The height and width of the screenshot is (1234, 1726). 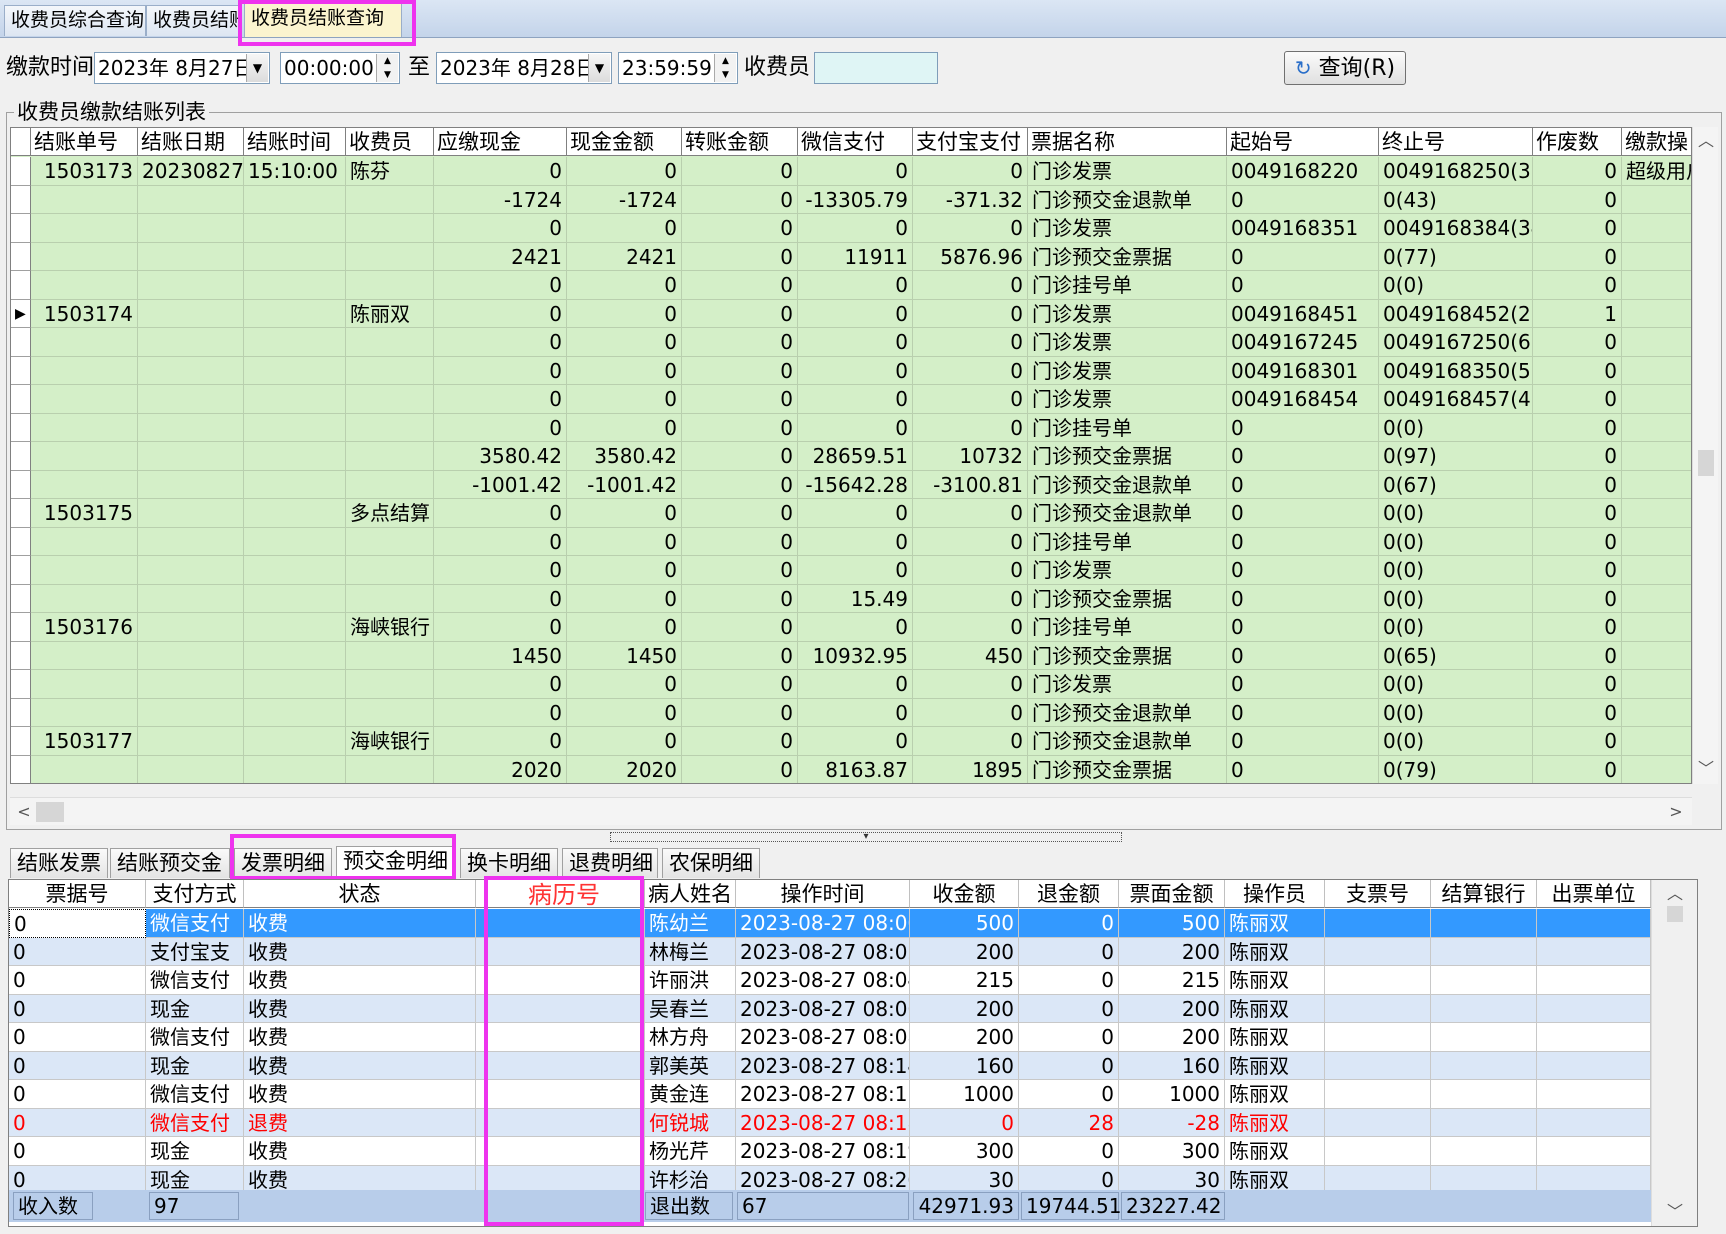 What do you see at coordinates (395, 862) in the screenshot?
I see `tab-deposit-detail: 预交金明细` at bounding box center [395, 862].